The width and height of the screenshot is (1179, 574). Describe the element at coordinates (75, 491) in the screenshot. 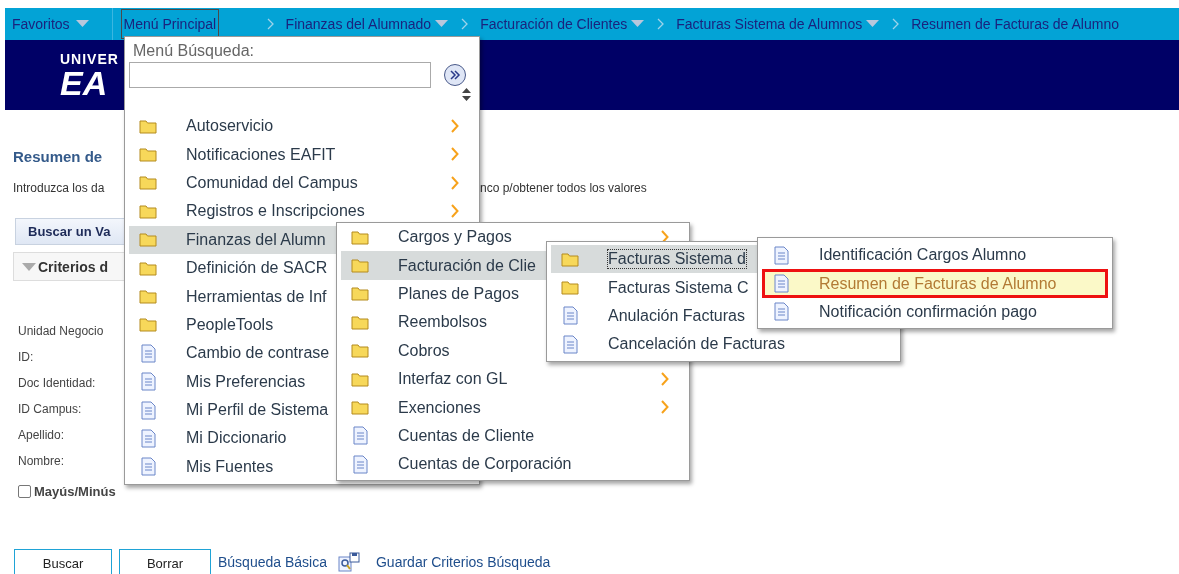

I see `checkbox-label: Mayús/Minús` at that location.